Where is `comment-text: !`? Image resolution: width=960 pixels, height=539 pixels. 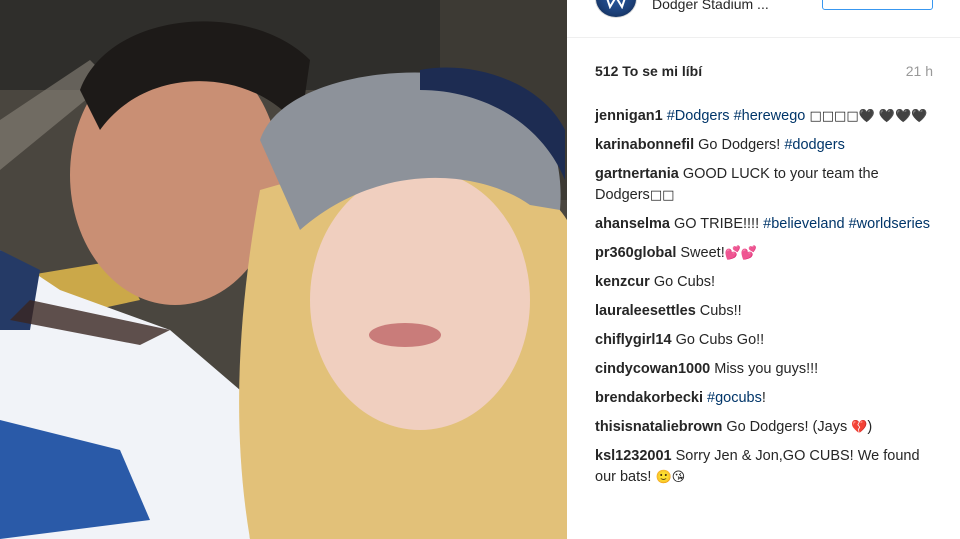 comment-text: ! is located at coordinates (763, 398).